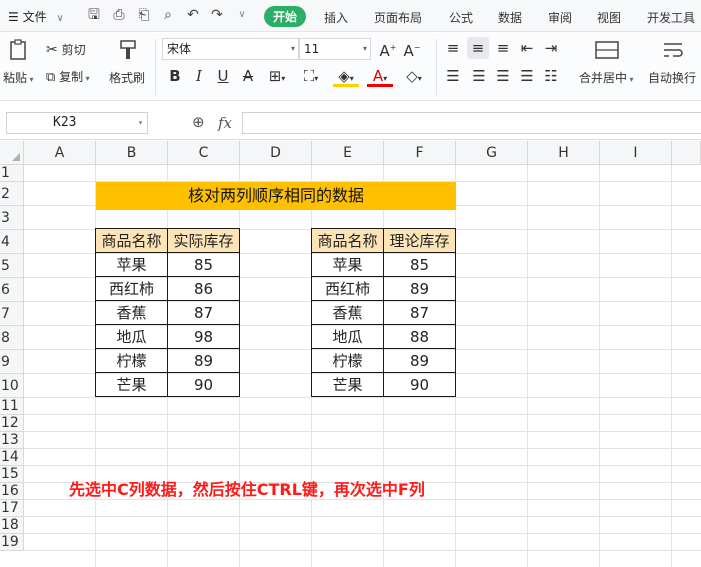 This screenshot has height=567, width=701. I want to click on wrap-text-label: 自动换行, so click(672, 77).